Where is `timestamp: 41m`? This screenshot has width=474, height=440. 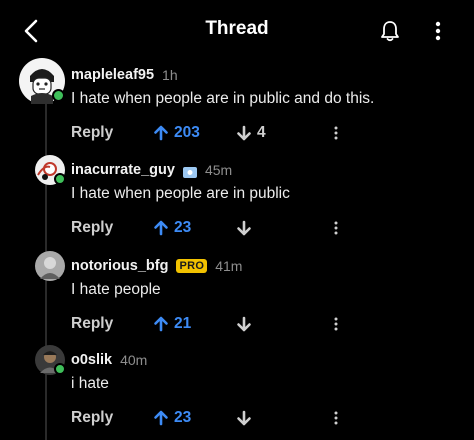
timestamp: 41m is located at coordinates (229, 266).